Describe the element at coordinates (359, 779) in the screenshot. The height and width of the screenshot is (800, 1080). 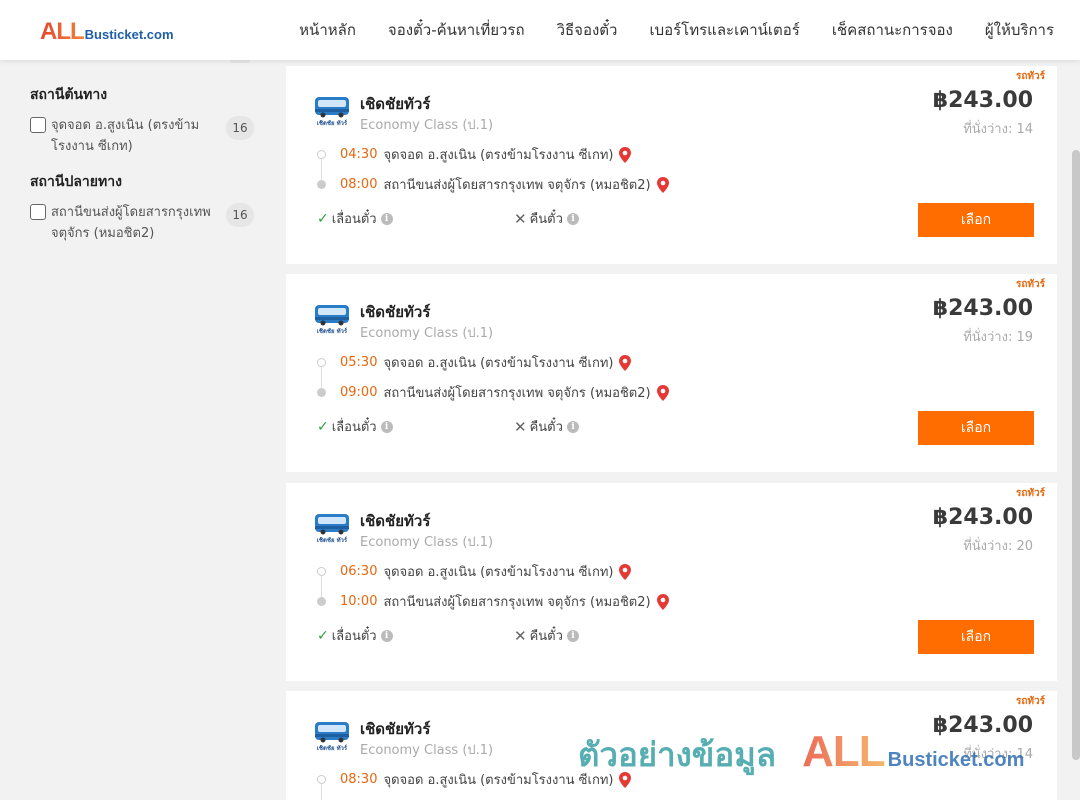
I see `depart-time: 08:30` at that location.